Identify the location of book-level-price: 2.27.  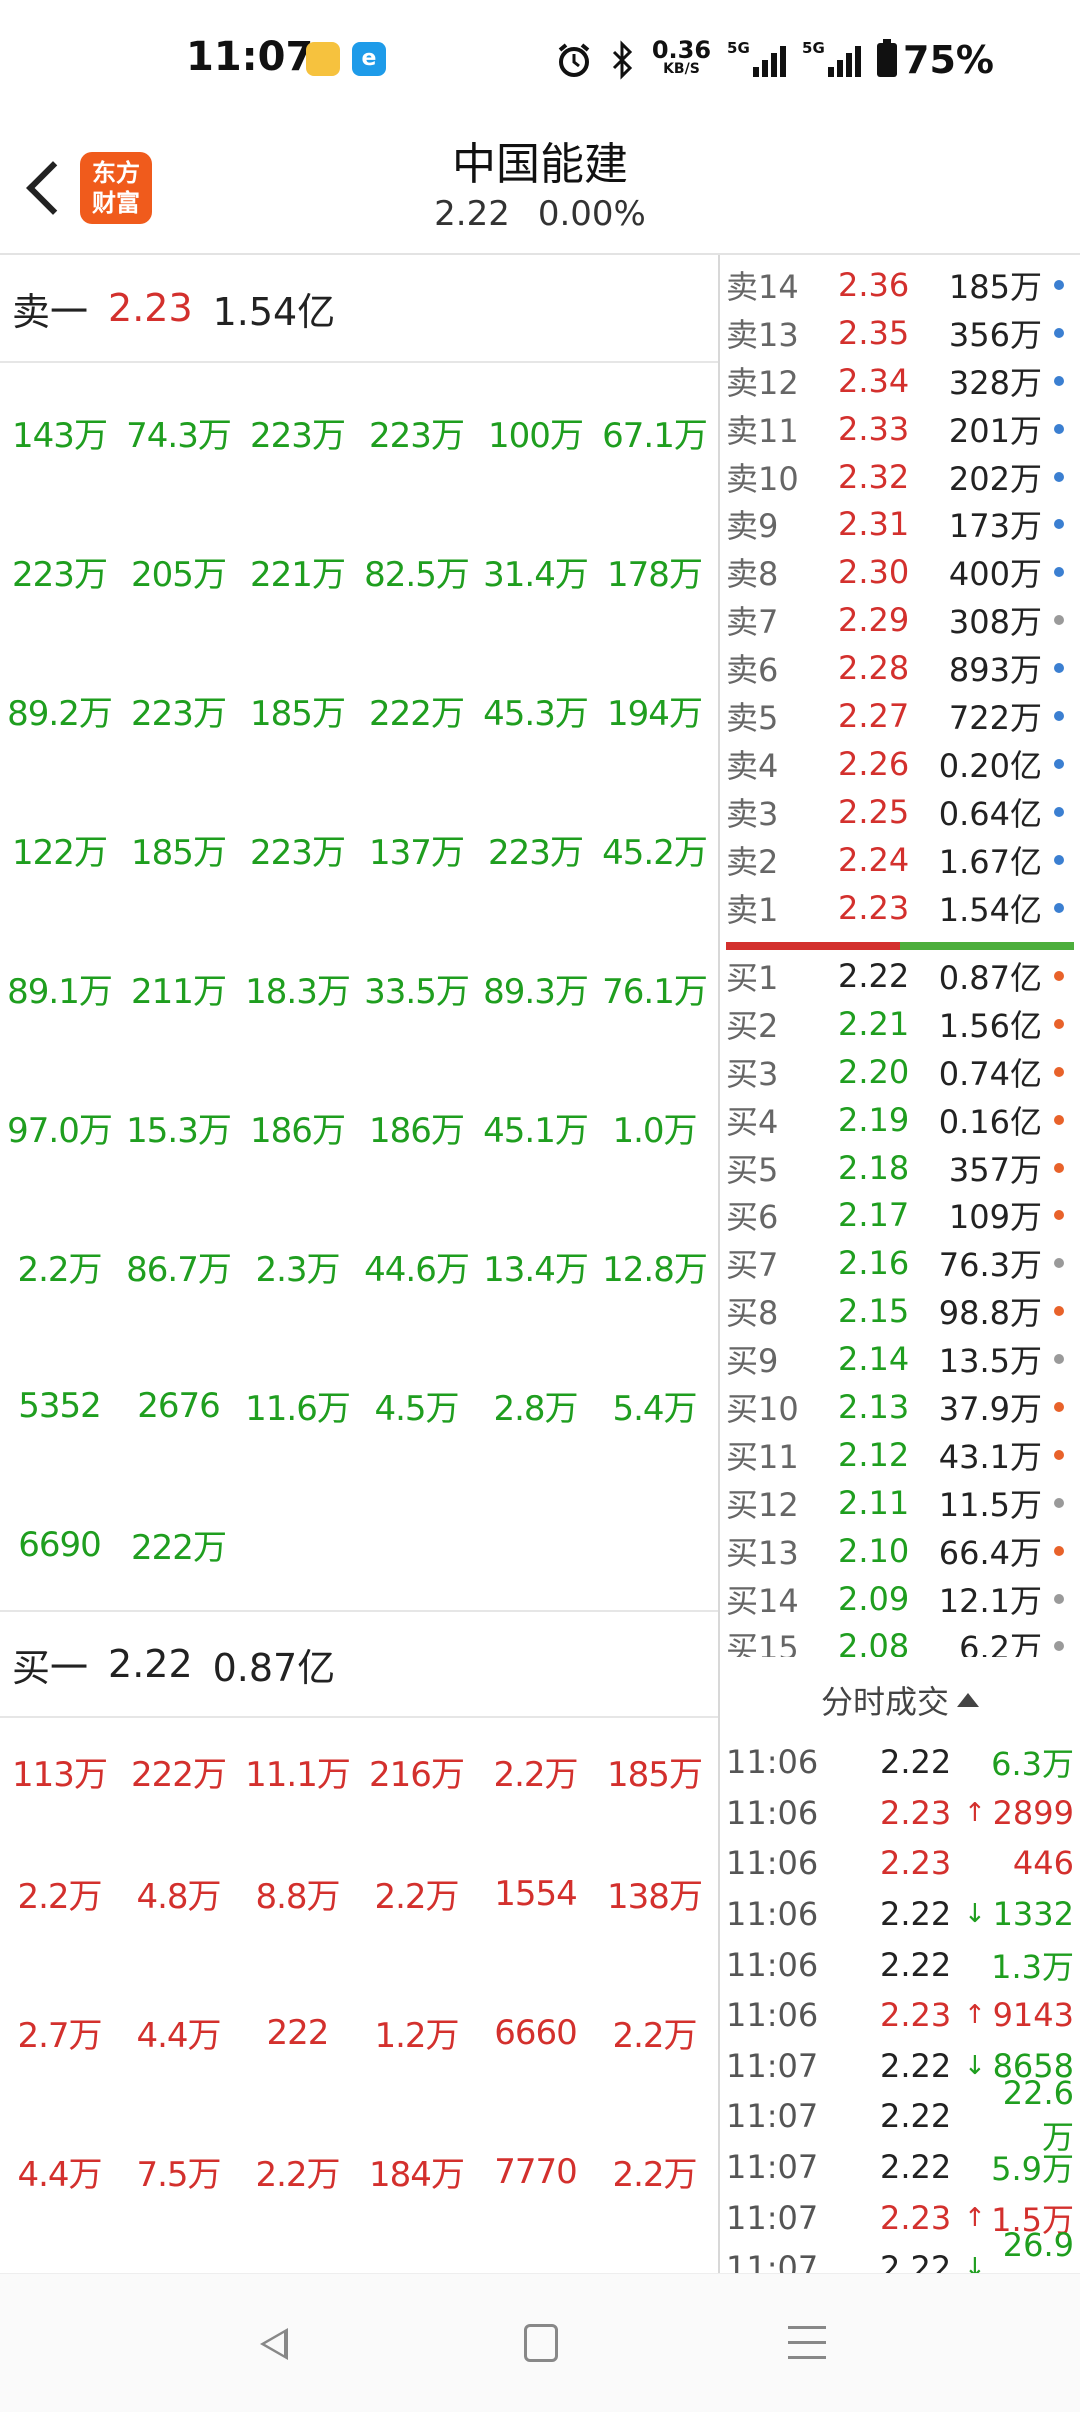
(874, 715).